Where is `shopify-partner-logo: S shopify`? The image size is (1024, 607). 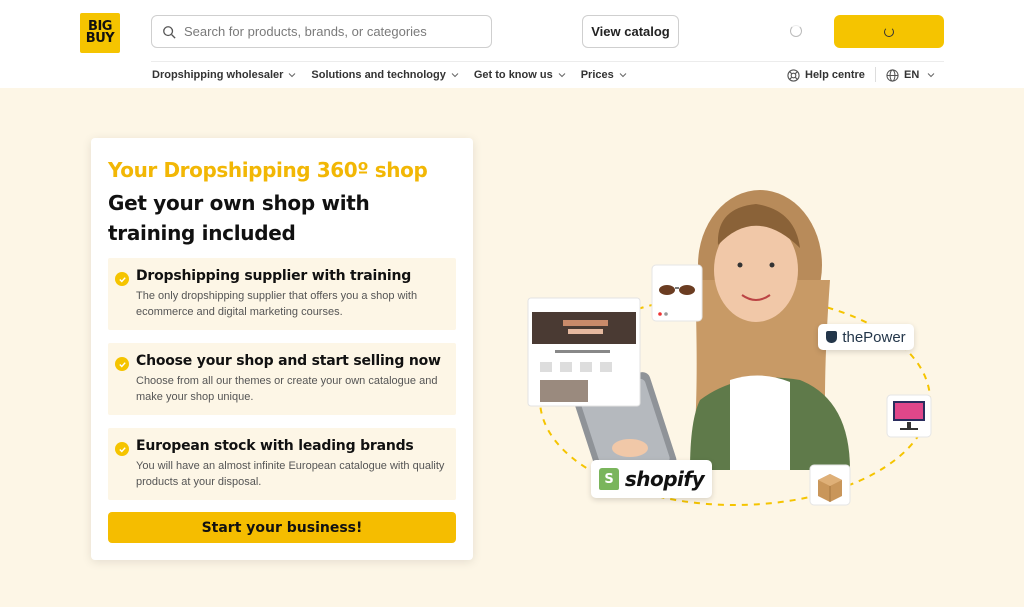
shopify-partner-logo: S shopify is located at coordinates (651, 479).